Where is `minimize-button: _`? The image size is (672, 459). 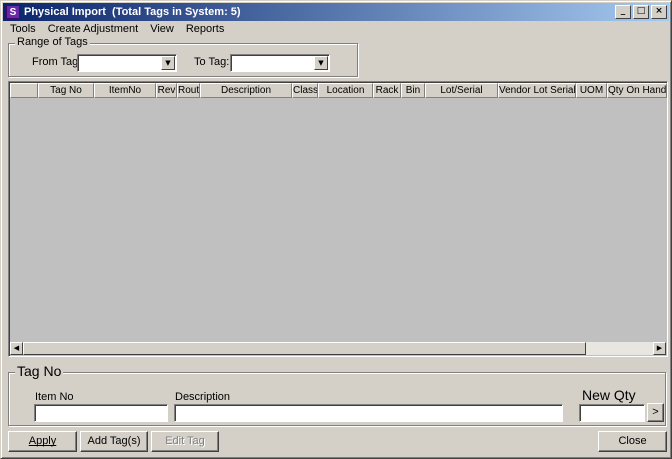
minimize-button: _ is located at coordinates (623, 12).